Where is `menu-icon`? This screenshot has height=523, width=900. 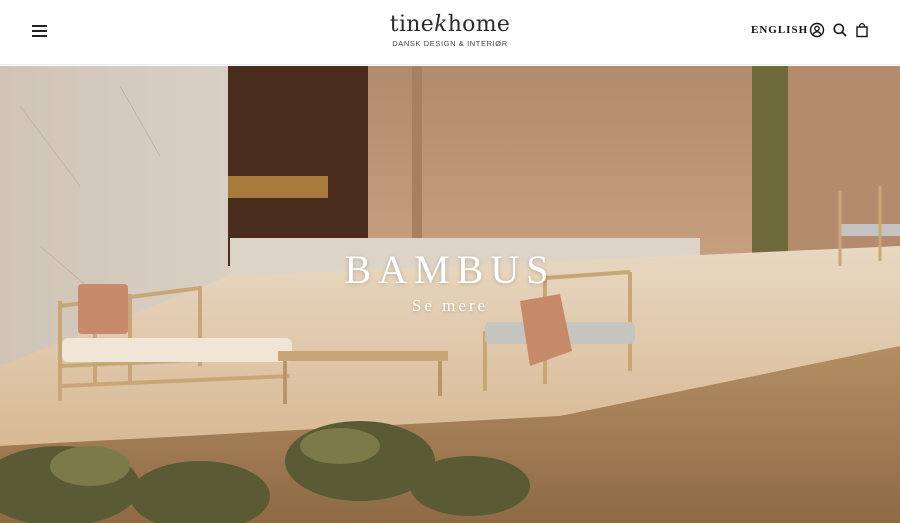
menu-icon is located at coordinates (40, 30).